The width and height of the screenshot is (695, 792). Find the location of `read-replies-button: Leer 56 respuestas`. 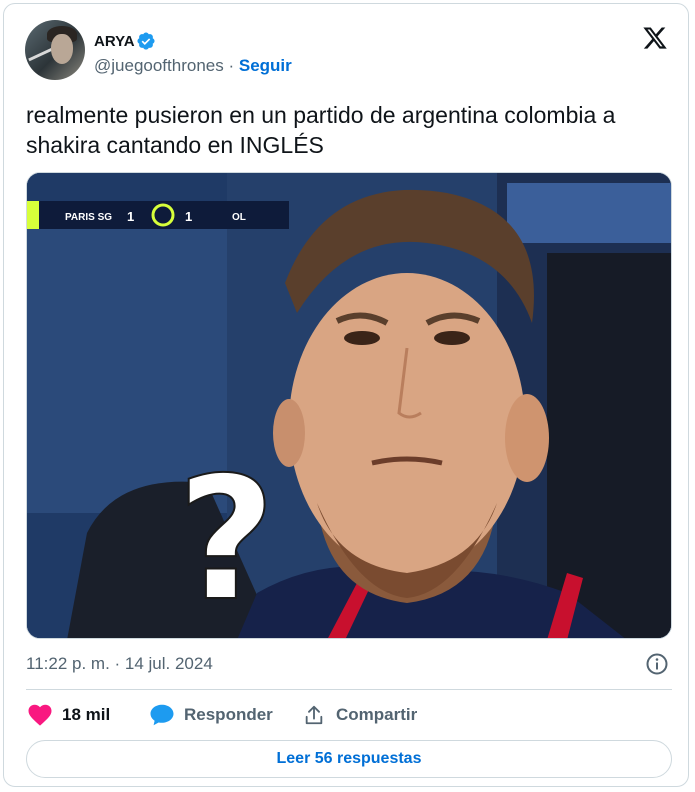

read-replies-button: Leer 56 respuestas is located at coordinates (349, 759).